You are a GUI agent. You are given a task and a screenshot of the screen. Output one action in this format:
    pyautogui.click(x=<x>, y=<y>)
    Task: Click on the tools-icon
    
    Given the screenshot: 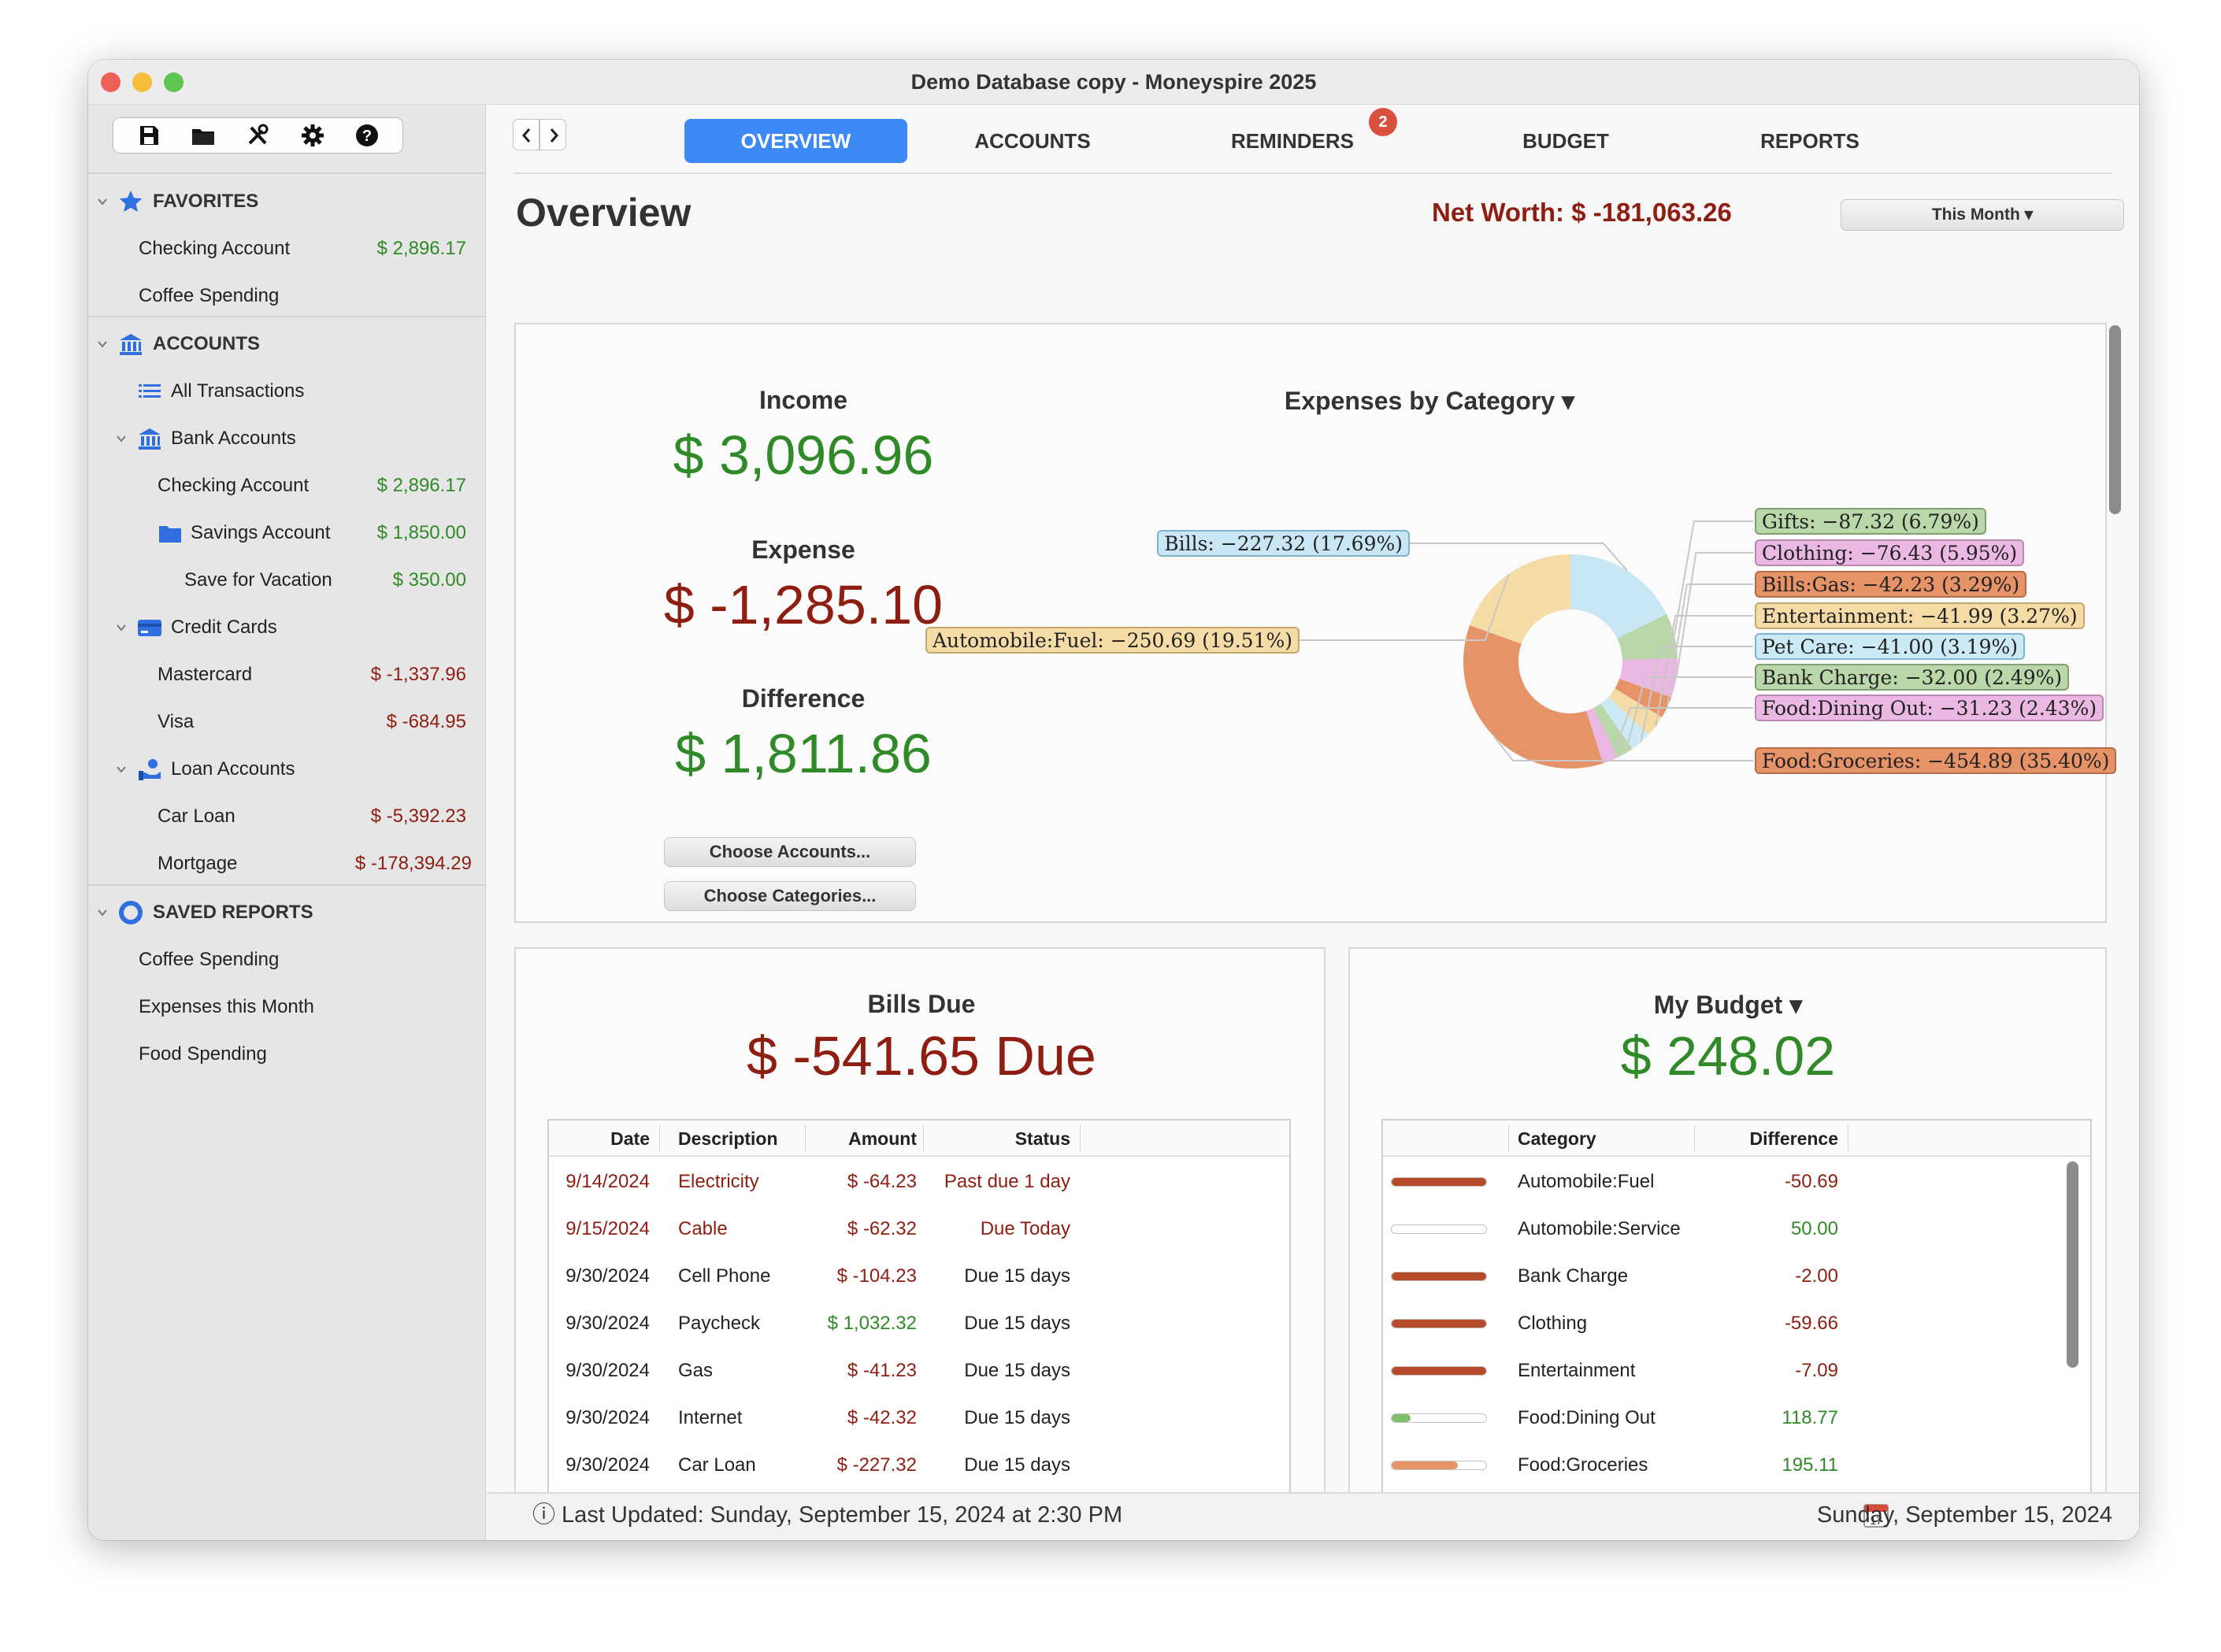 What is the action you would take?
    pyautogui.click(x=257, y=135)
    